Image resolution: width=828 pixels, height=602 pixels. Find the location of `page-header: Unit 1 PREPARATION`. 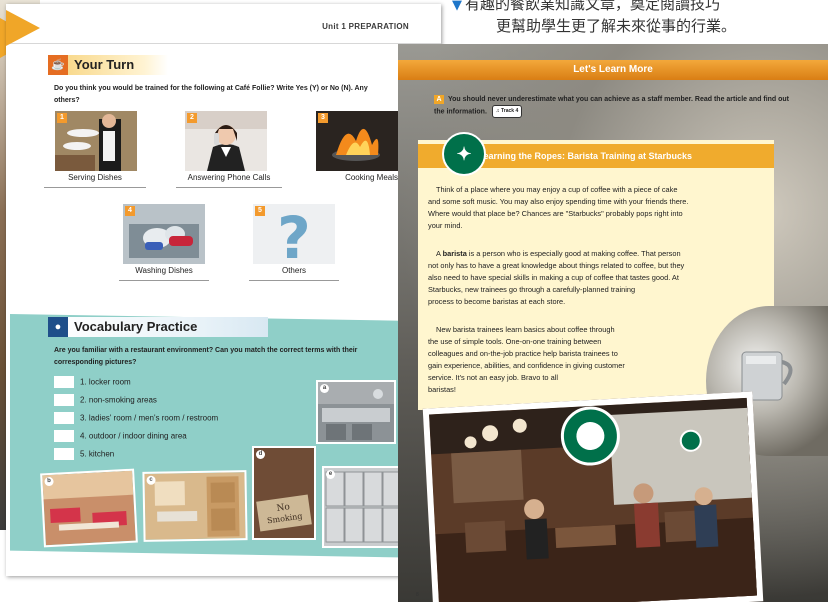

page-header: Unit 1 PREPARATION is located at coordinates (223, 25).